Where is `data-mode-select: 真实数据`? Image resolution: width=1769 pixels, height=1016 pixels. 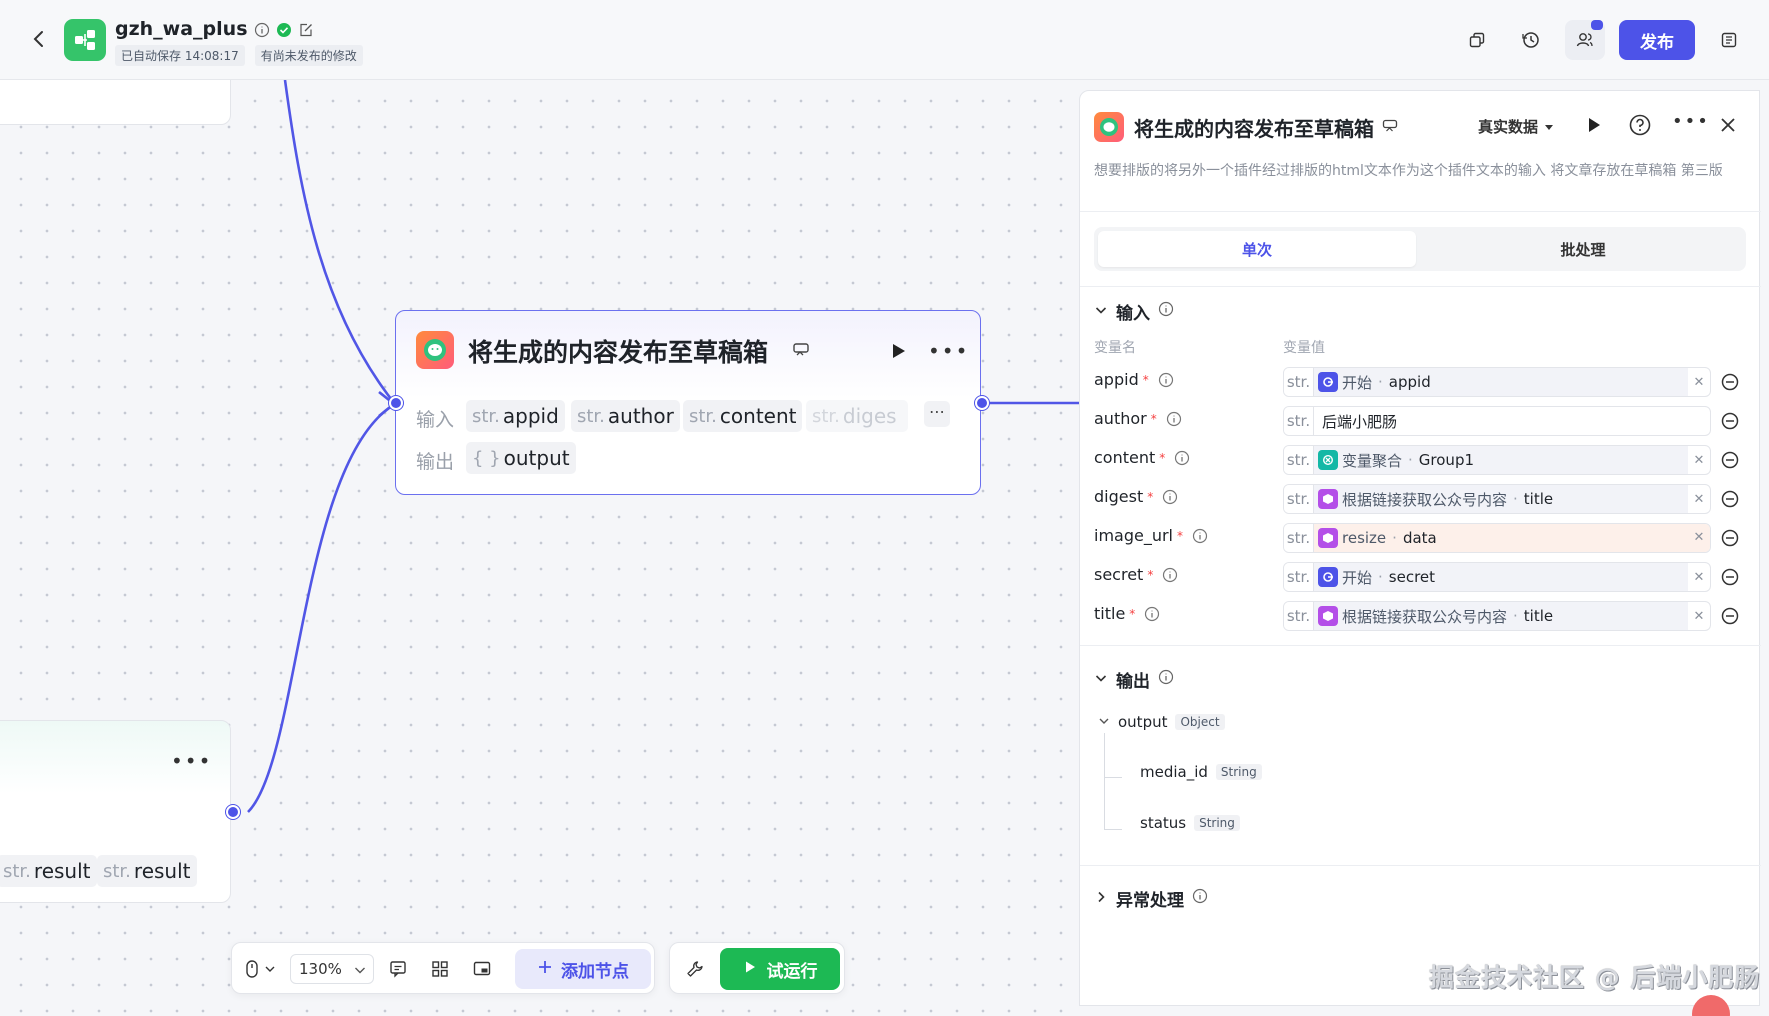
data-mode-select: 真实数据 is located at coordinates (1516, 126).